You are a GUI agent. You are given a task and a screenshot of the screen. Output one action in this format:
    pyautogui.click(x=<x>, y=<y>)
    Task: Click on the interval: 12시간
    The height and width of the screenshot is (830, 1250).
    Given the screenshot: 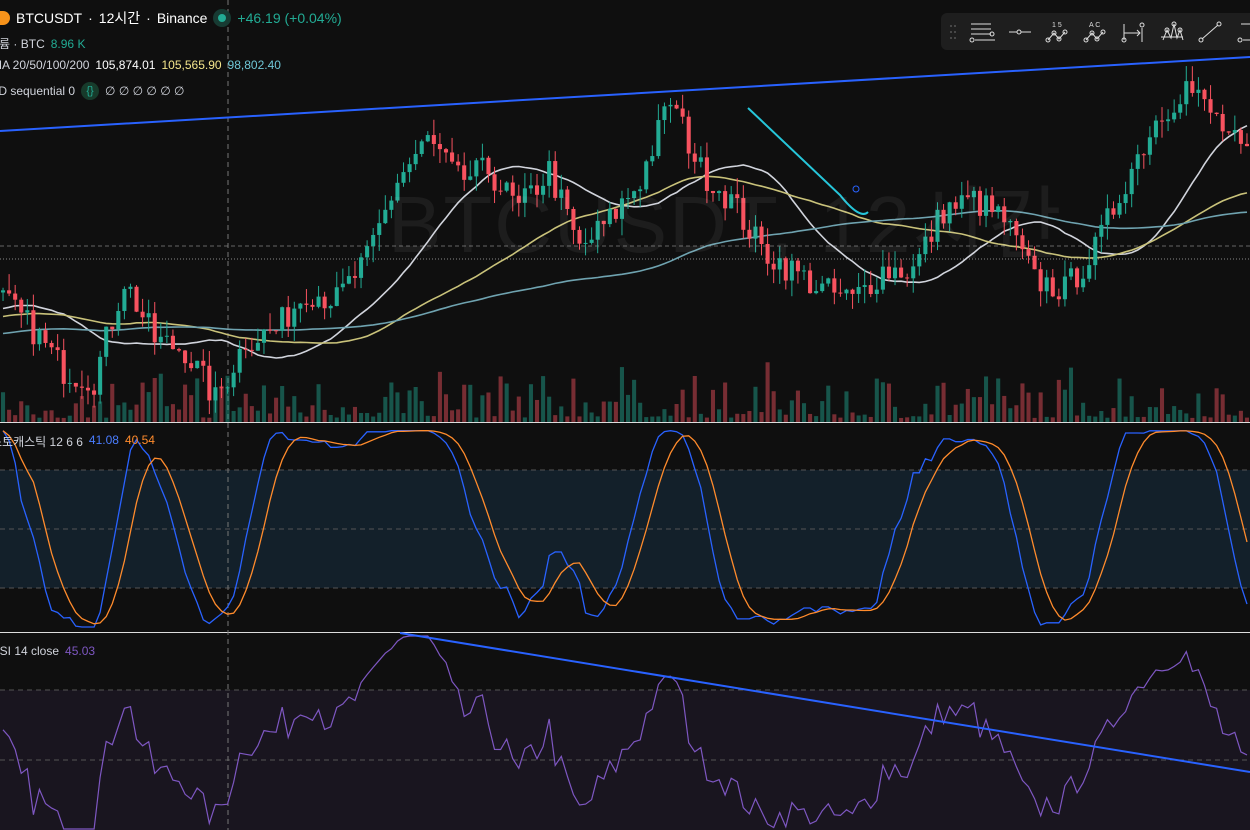 What is the action you would take?
    pyautogui.click(x=119, y=18)
    